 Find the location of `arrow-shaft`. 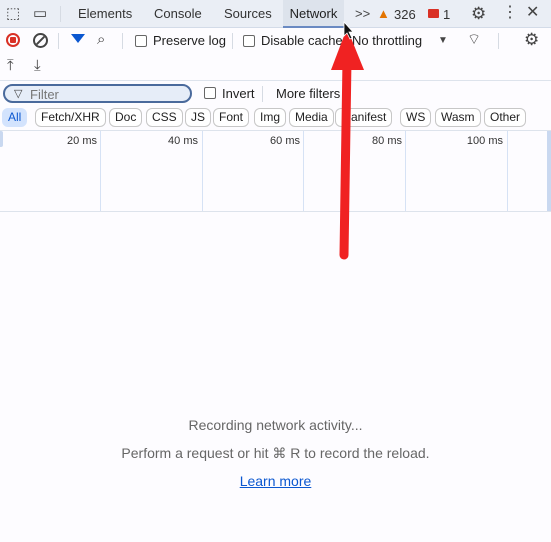

arrow-shaft is located at coordinates (345, 157).